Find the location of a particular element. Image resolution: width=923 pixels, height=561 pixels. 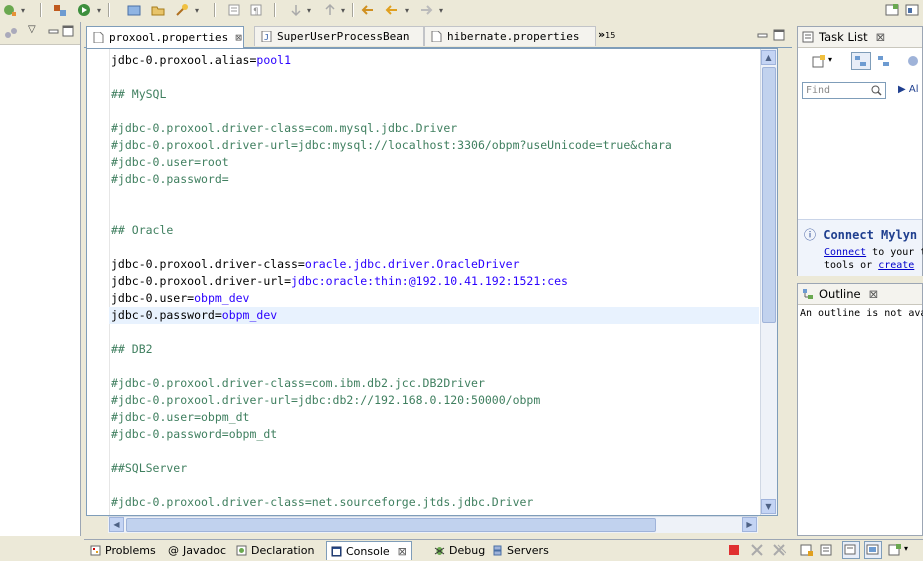

tab-debug: Debug is located at coordinates (459, 550).